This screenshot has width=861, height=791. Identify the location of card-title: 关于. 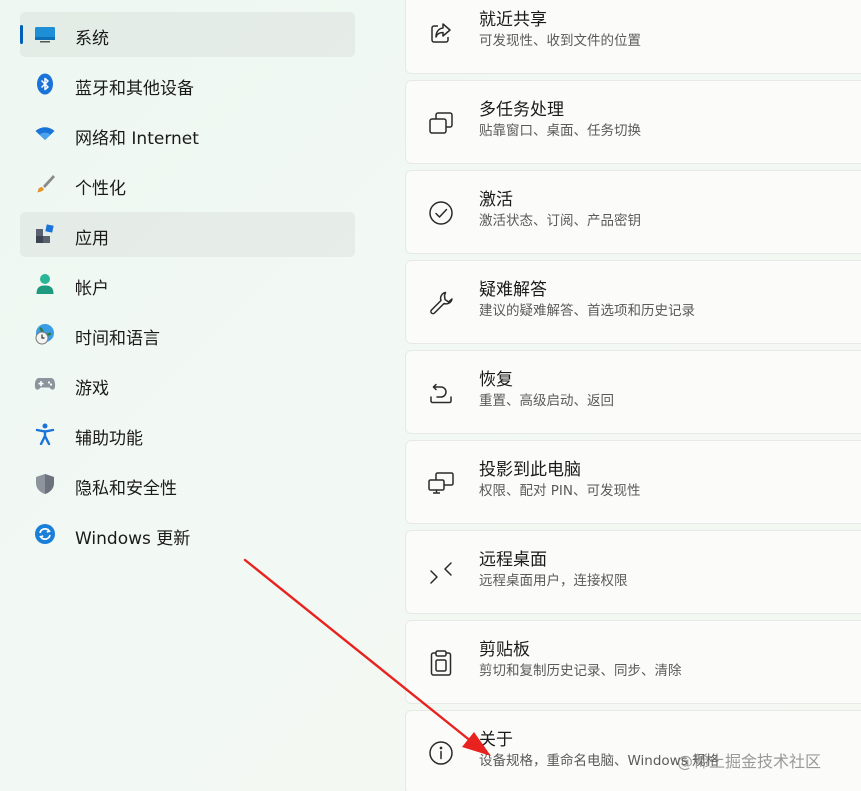
(496, 740).